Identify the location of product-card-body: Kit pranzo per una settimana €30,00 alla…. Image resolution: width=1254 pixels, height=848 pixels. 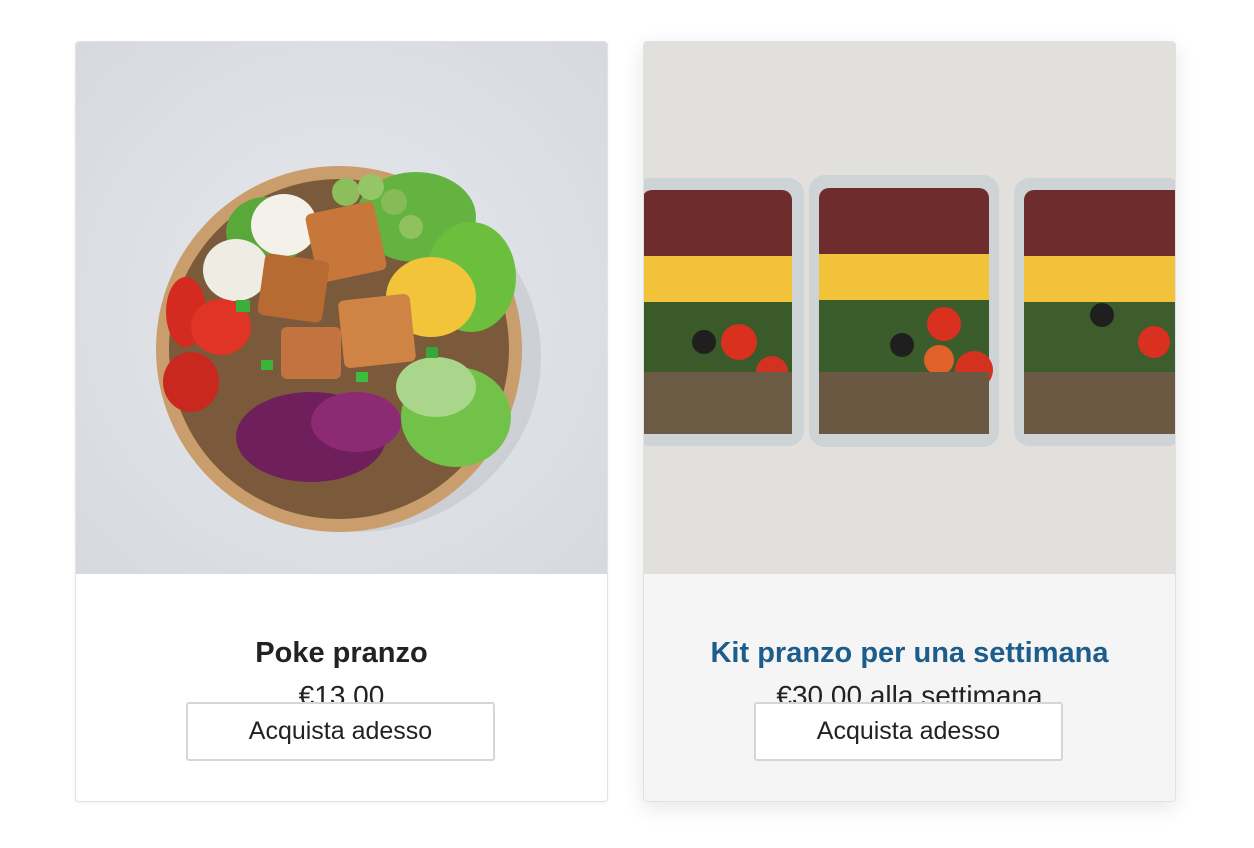
(909, 687).